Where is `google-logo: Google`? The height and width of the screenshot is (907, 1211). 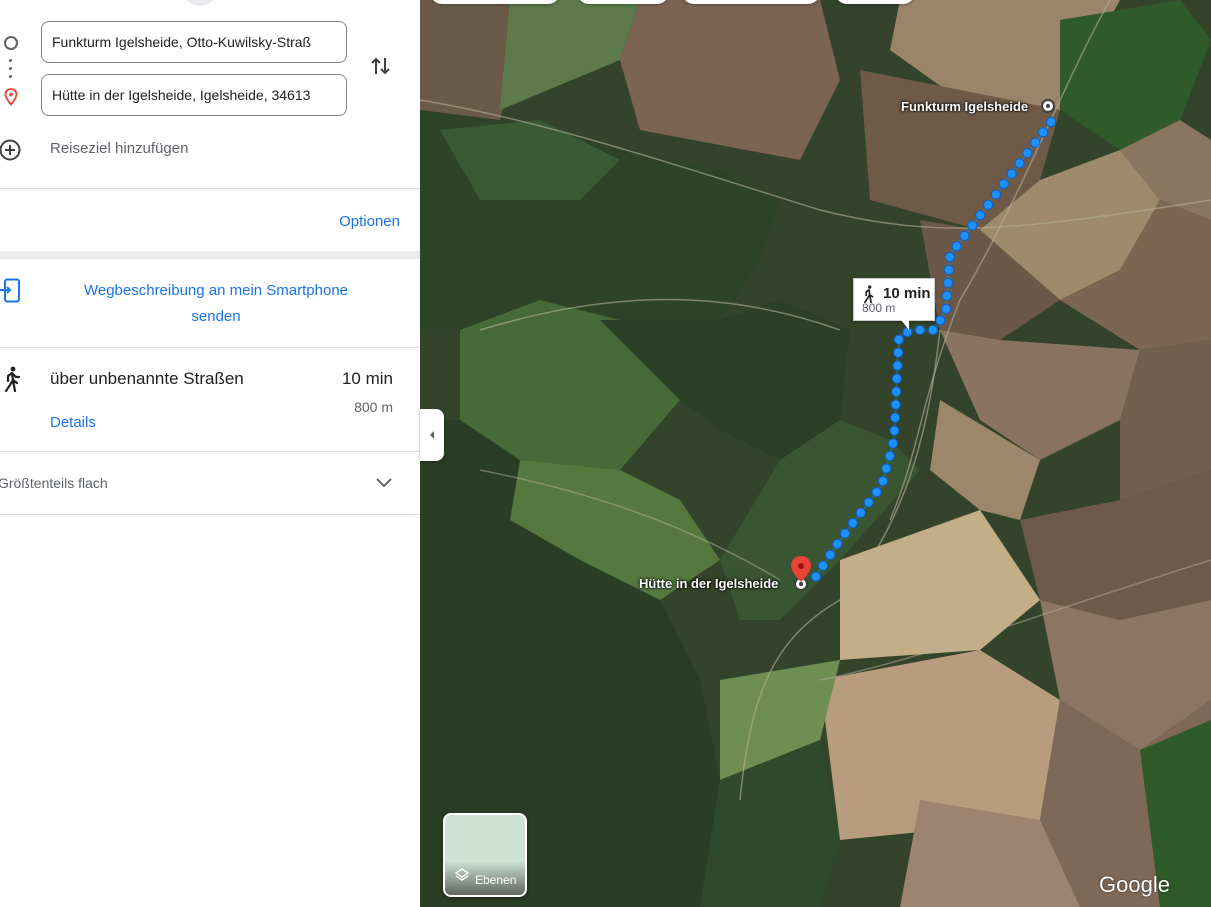 google-logo: Google is located at coordinates (1134, 884).